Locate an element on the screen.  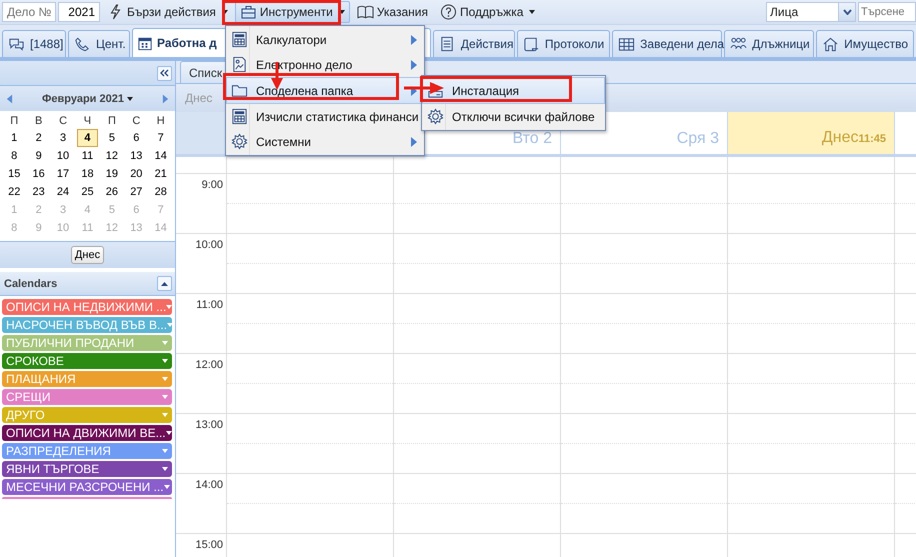
calendar-day: 13 is located at coordinates (136, 156).